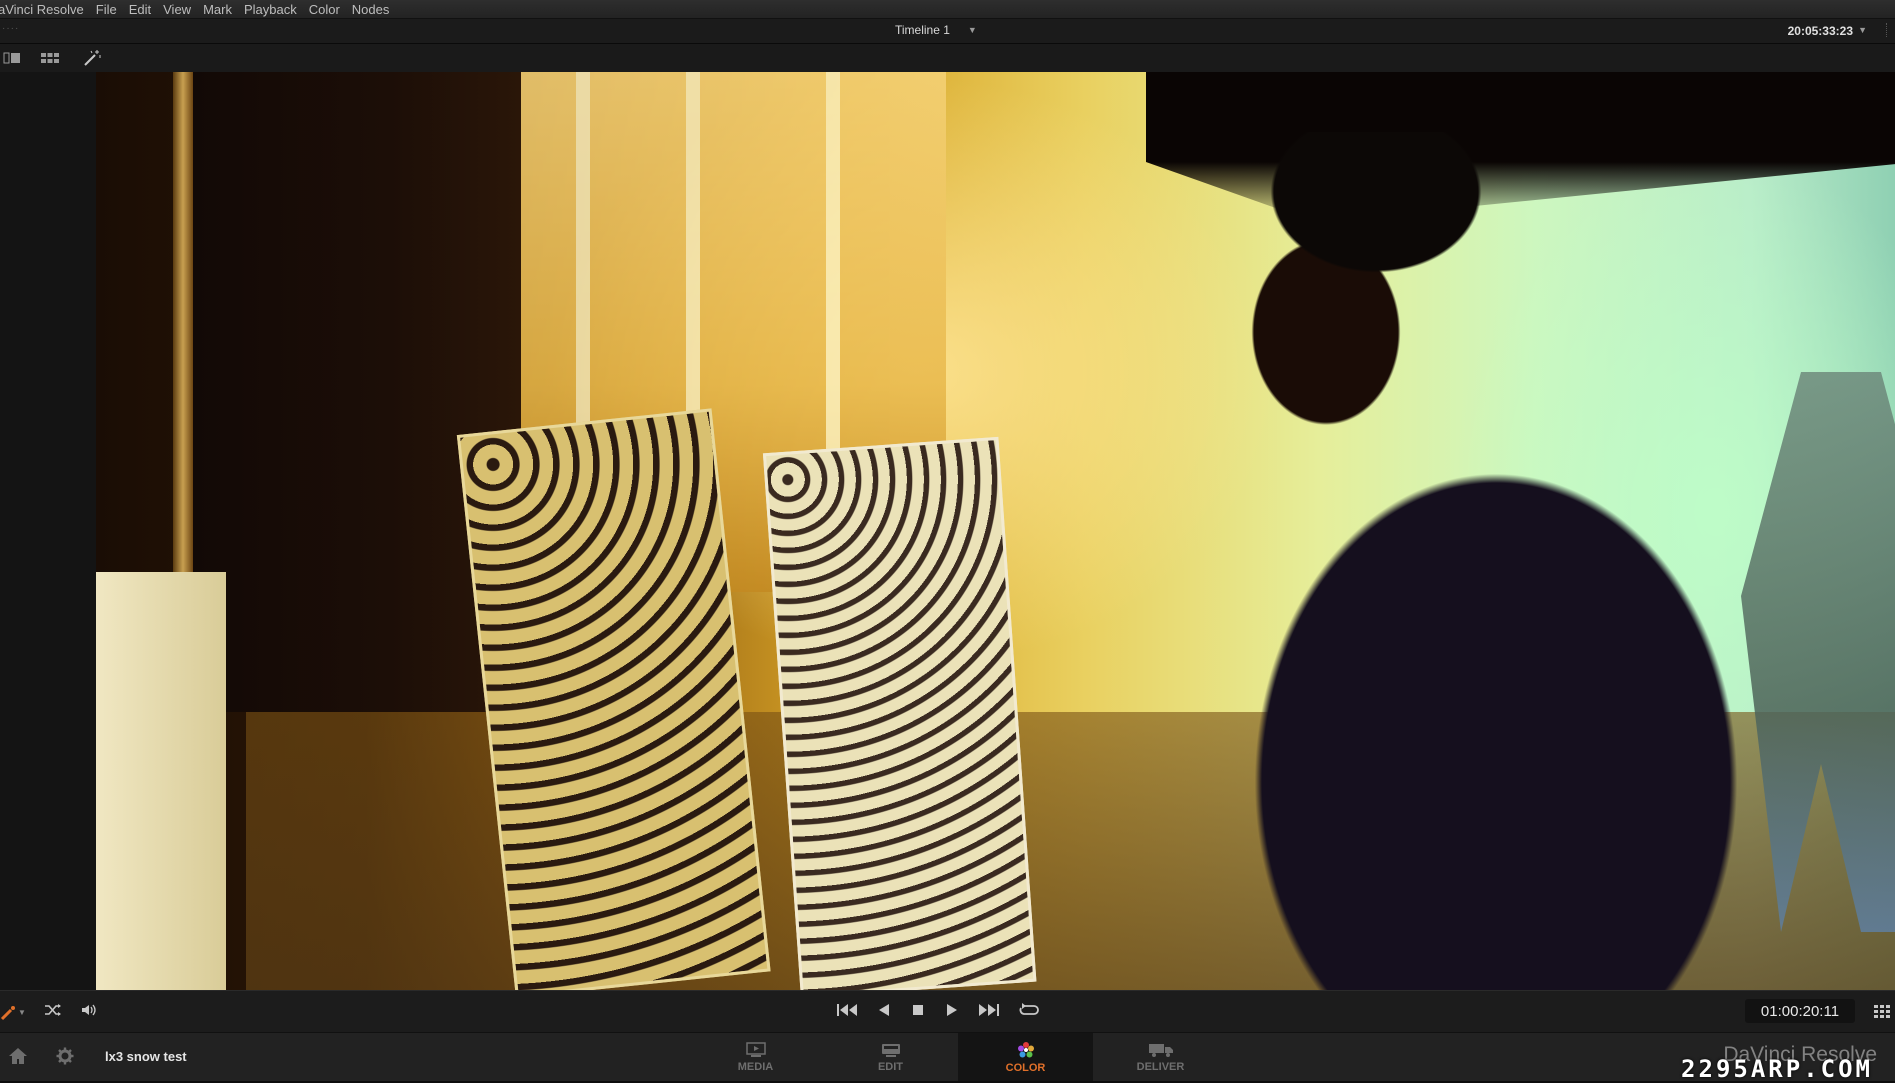 The height and width of the screenshot is (1083, 1895). I want to click on truck-icon, so click(1160, 1050).